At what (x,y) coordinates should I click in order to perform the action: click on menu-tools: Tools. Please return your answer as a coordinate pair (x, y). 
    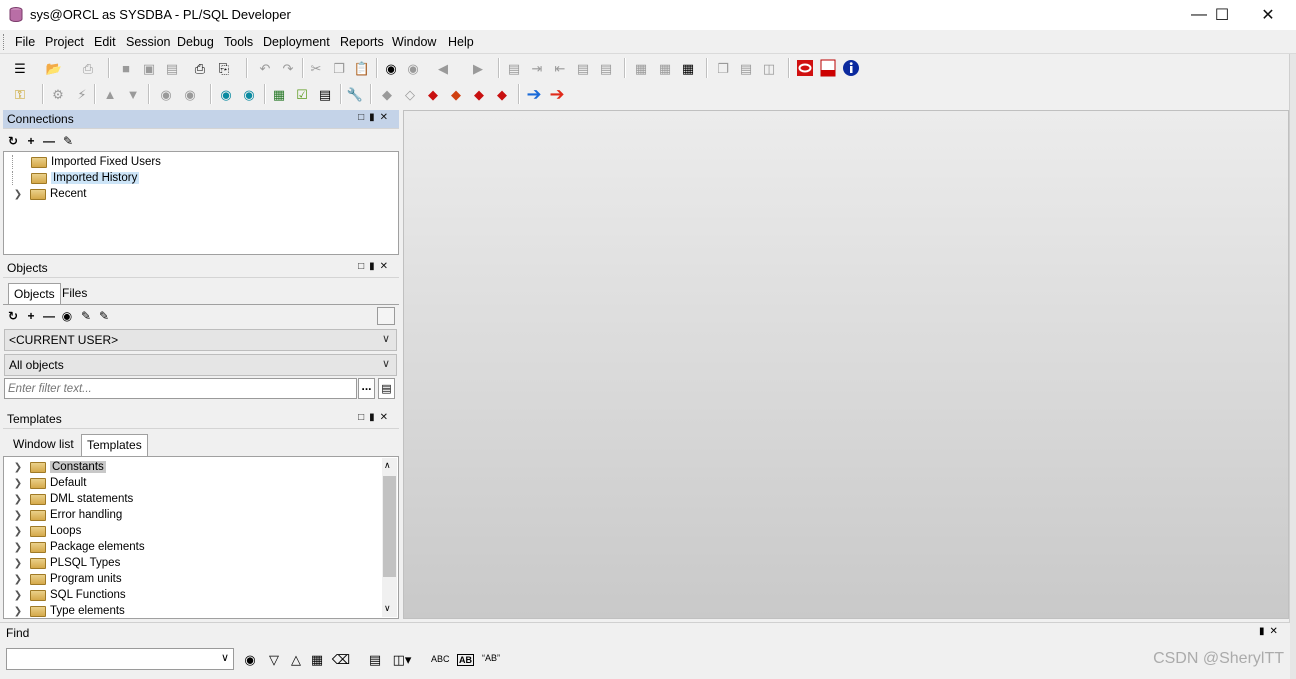
    Looking at the image, I should click on (238, 42).